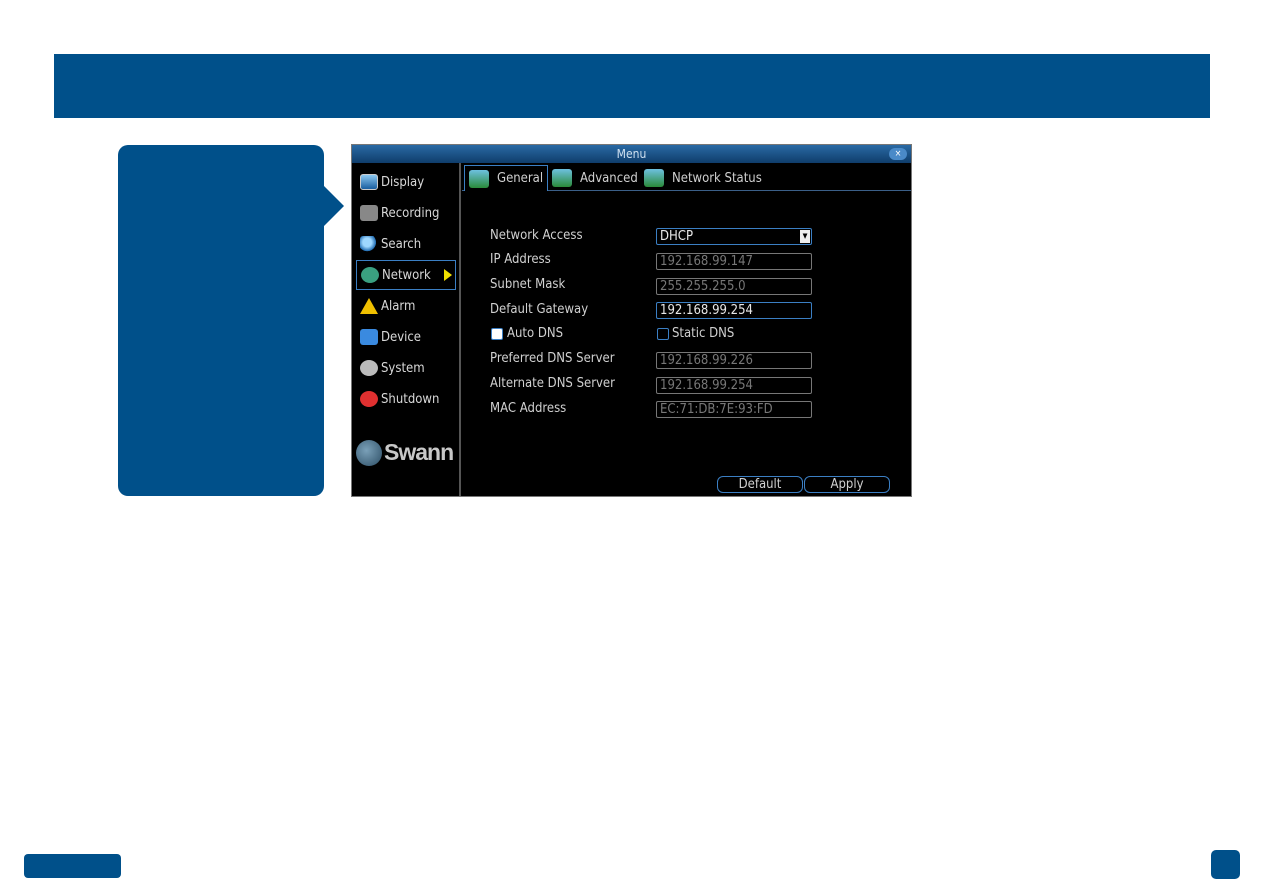  What do you see at coordinates (520, 178) in the screenshot?
I see `tab-label: General` at bounding box center [520, 178].